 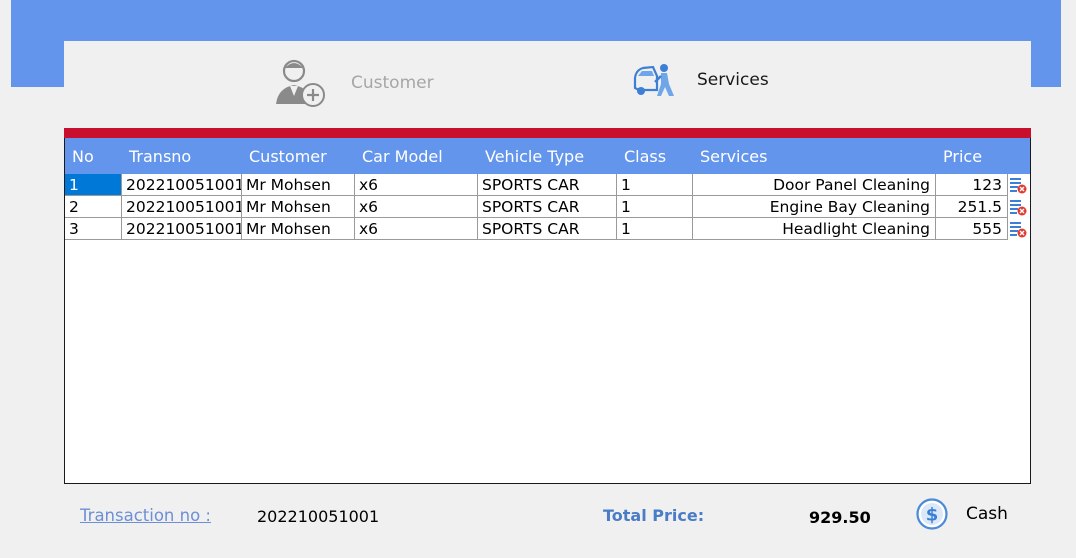 What do you see at coordinates (814, 207) in the screenshot?
I see `cell-services: Engine Bay Cleaning` at bounding box center [814, 207].